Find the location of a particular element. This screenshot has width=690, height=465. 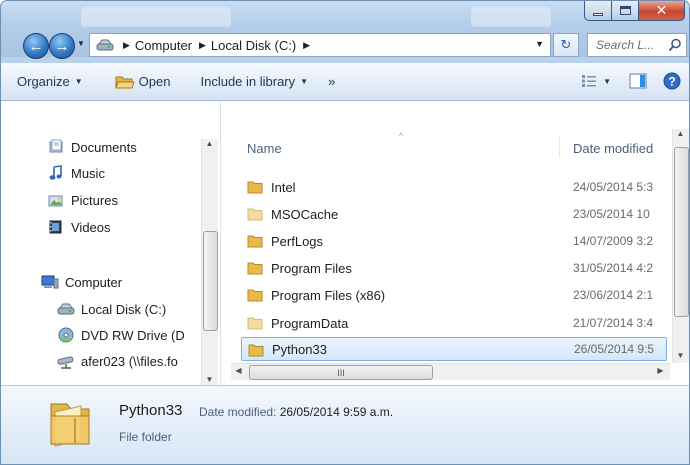

file-date-modified: 21/07/2014 3:4 is located at coordinates (613, 323).